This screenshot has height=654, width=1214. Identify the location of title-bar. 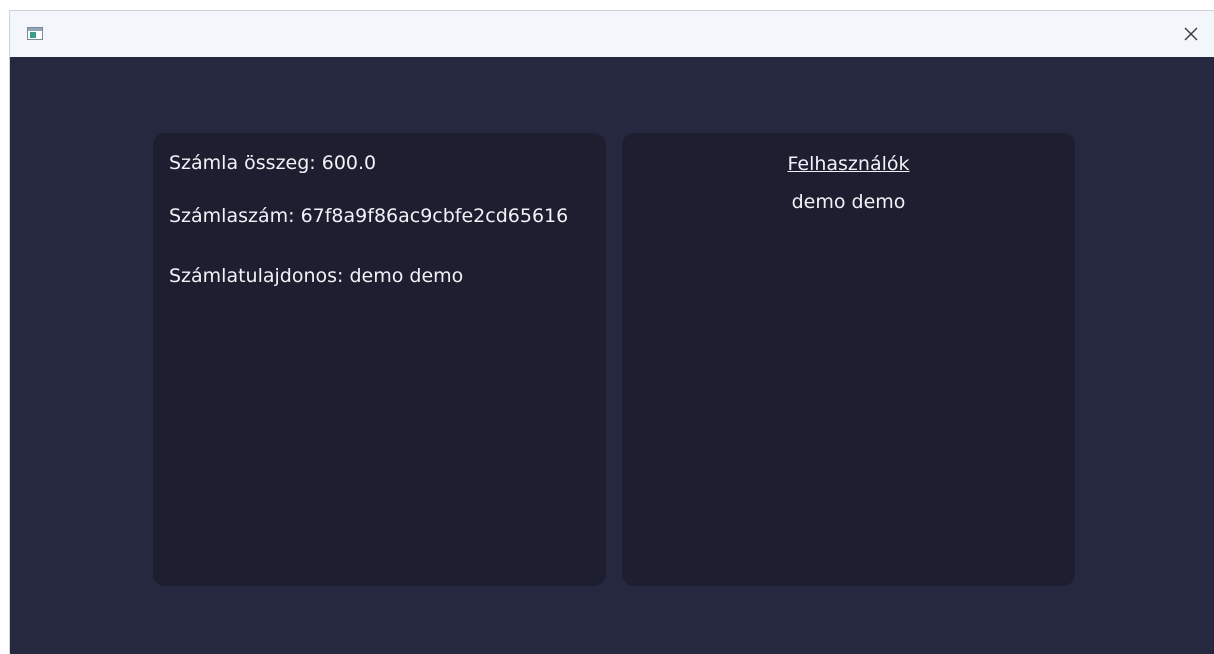
(612, 34).